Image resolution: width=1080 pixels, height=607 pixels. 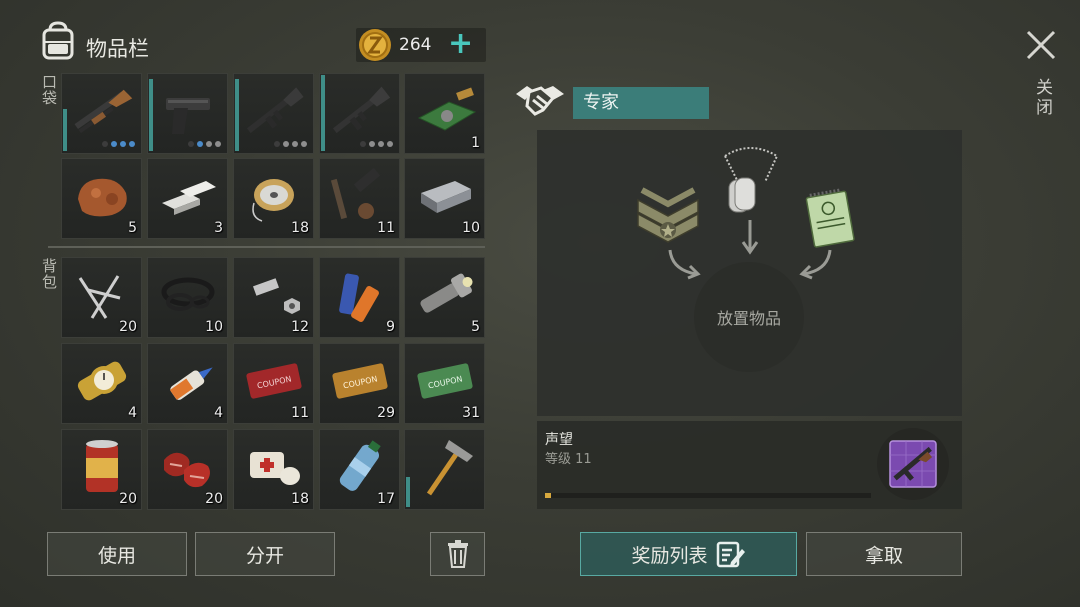 What do you see at coordinates (568, 459) in the screenshot?
I see `reputation-level: 等级 11` at bounding box center [568, 459].